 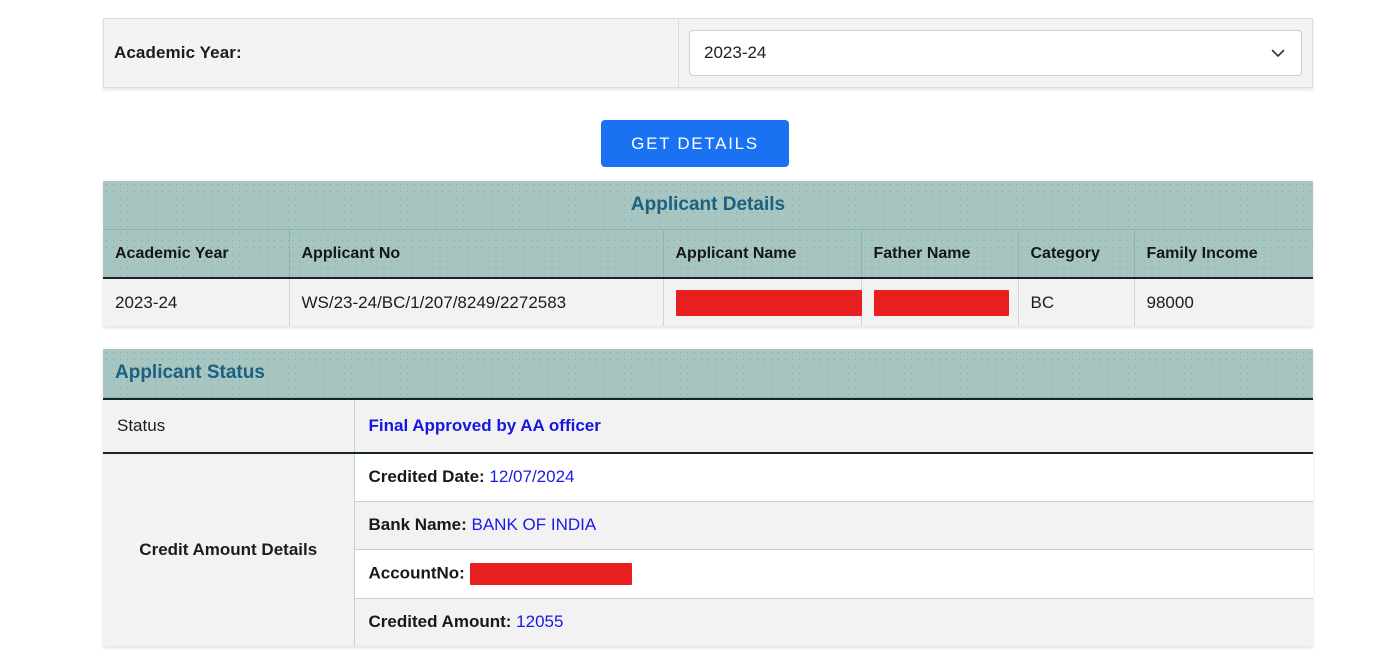 I want to click on credited-date-key: Credited Date:, so click(x=426, y=477).